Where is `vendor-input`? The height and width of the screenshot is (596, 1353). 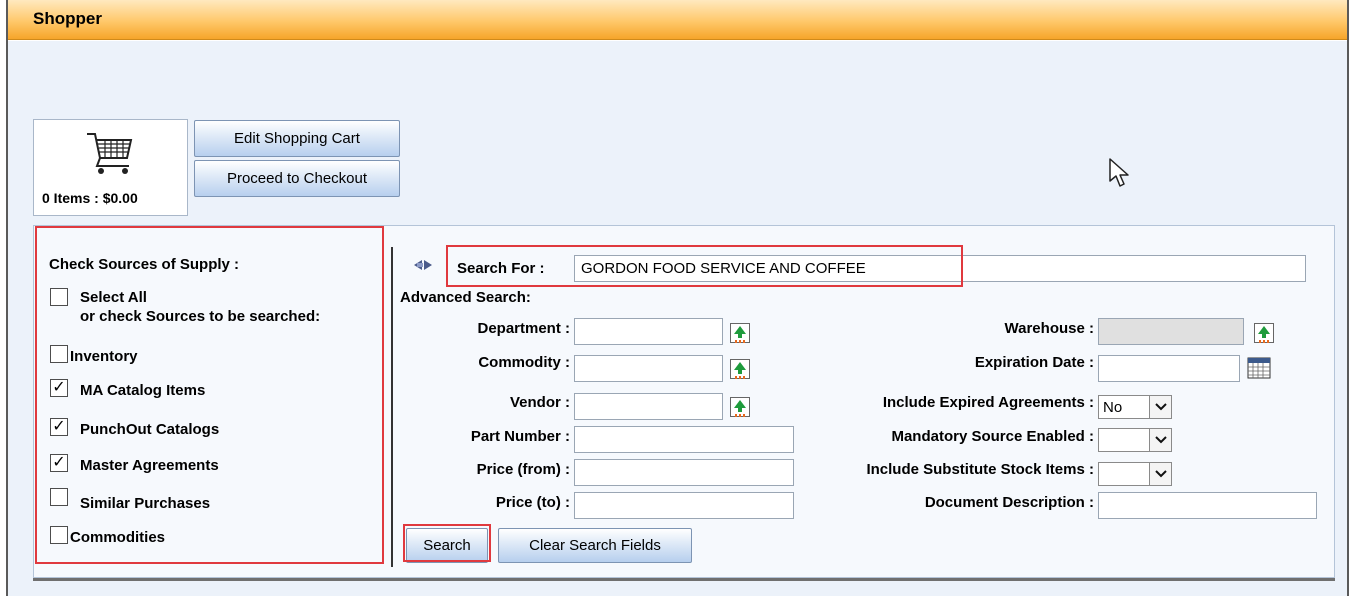 vendor-input is located at coordinates (648, 406).